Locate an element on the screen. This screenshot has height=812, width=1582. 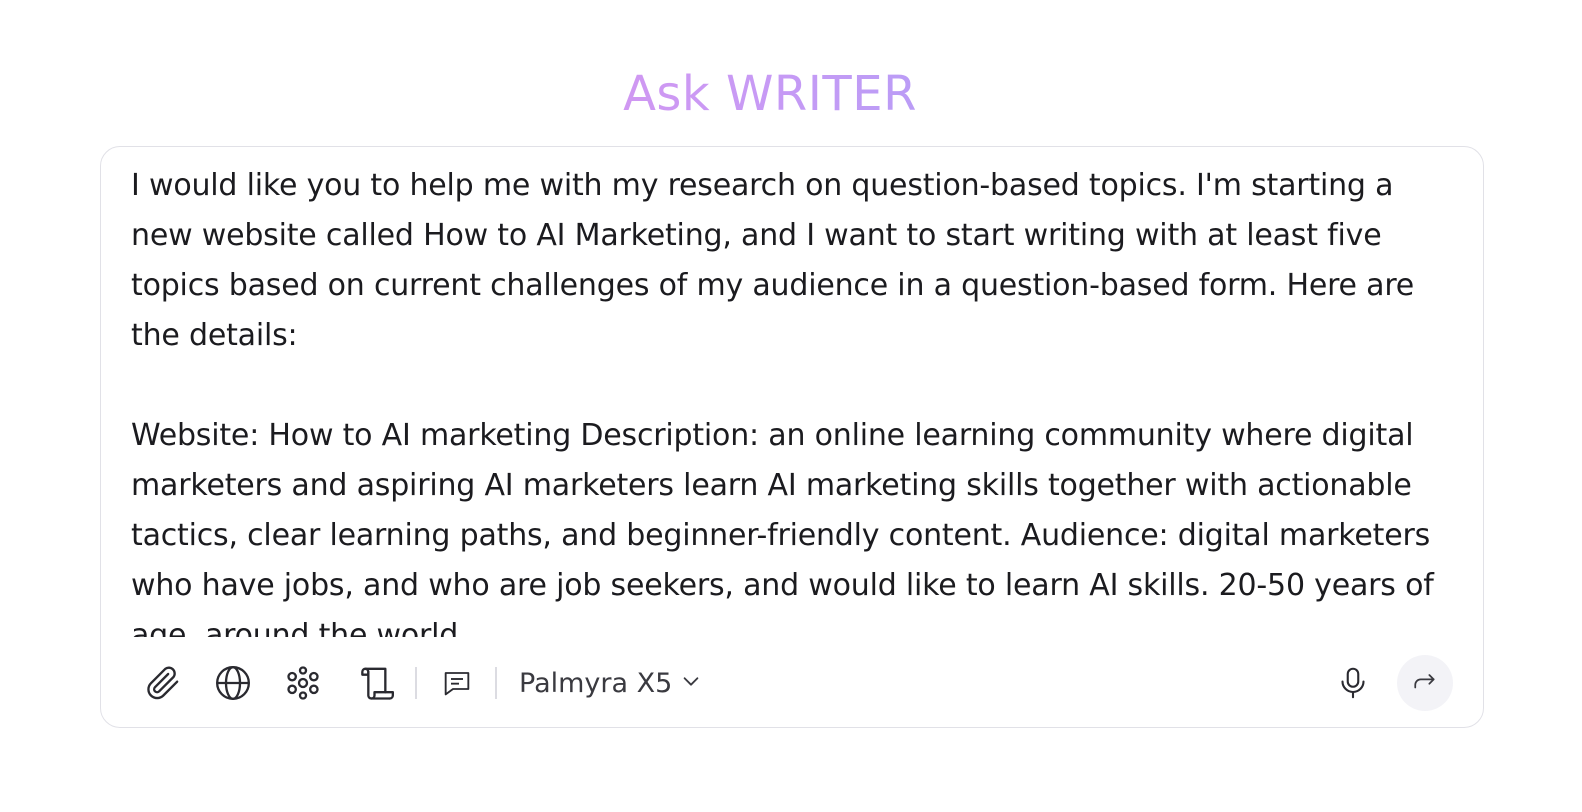
model-label: Palmyra X5 is located at coordinates (596, 683).